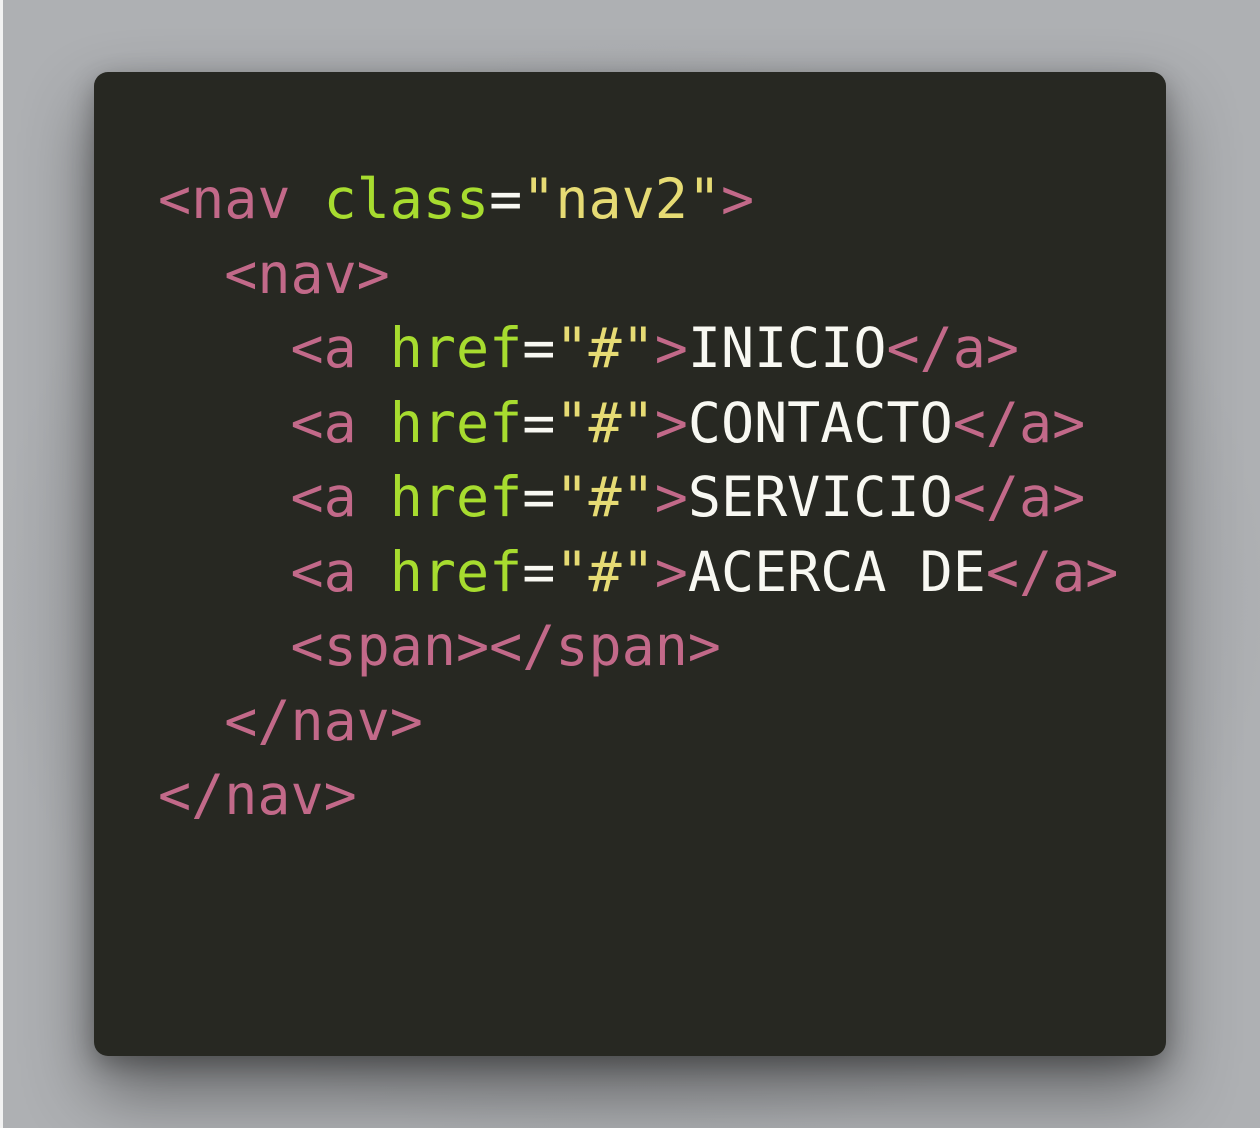  Describe the element at coordinates (820, 422) in the screenshot. I see `code-token-text: CONTACTO` at that location.